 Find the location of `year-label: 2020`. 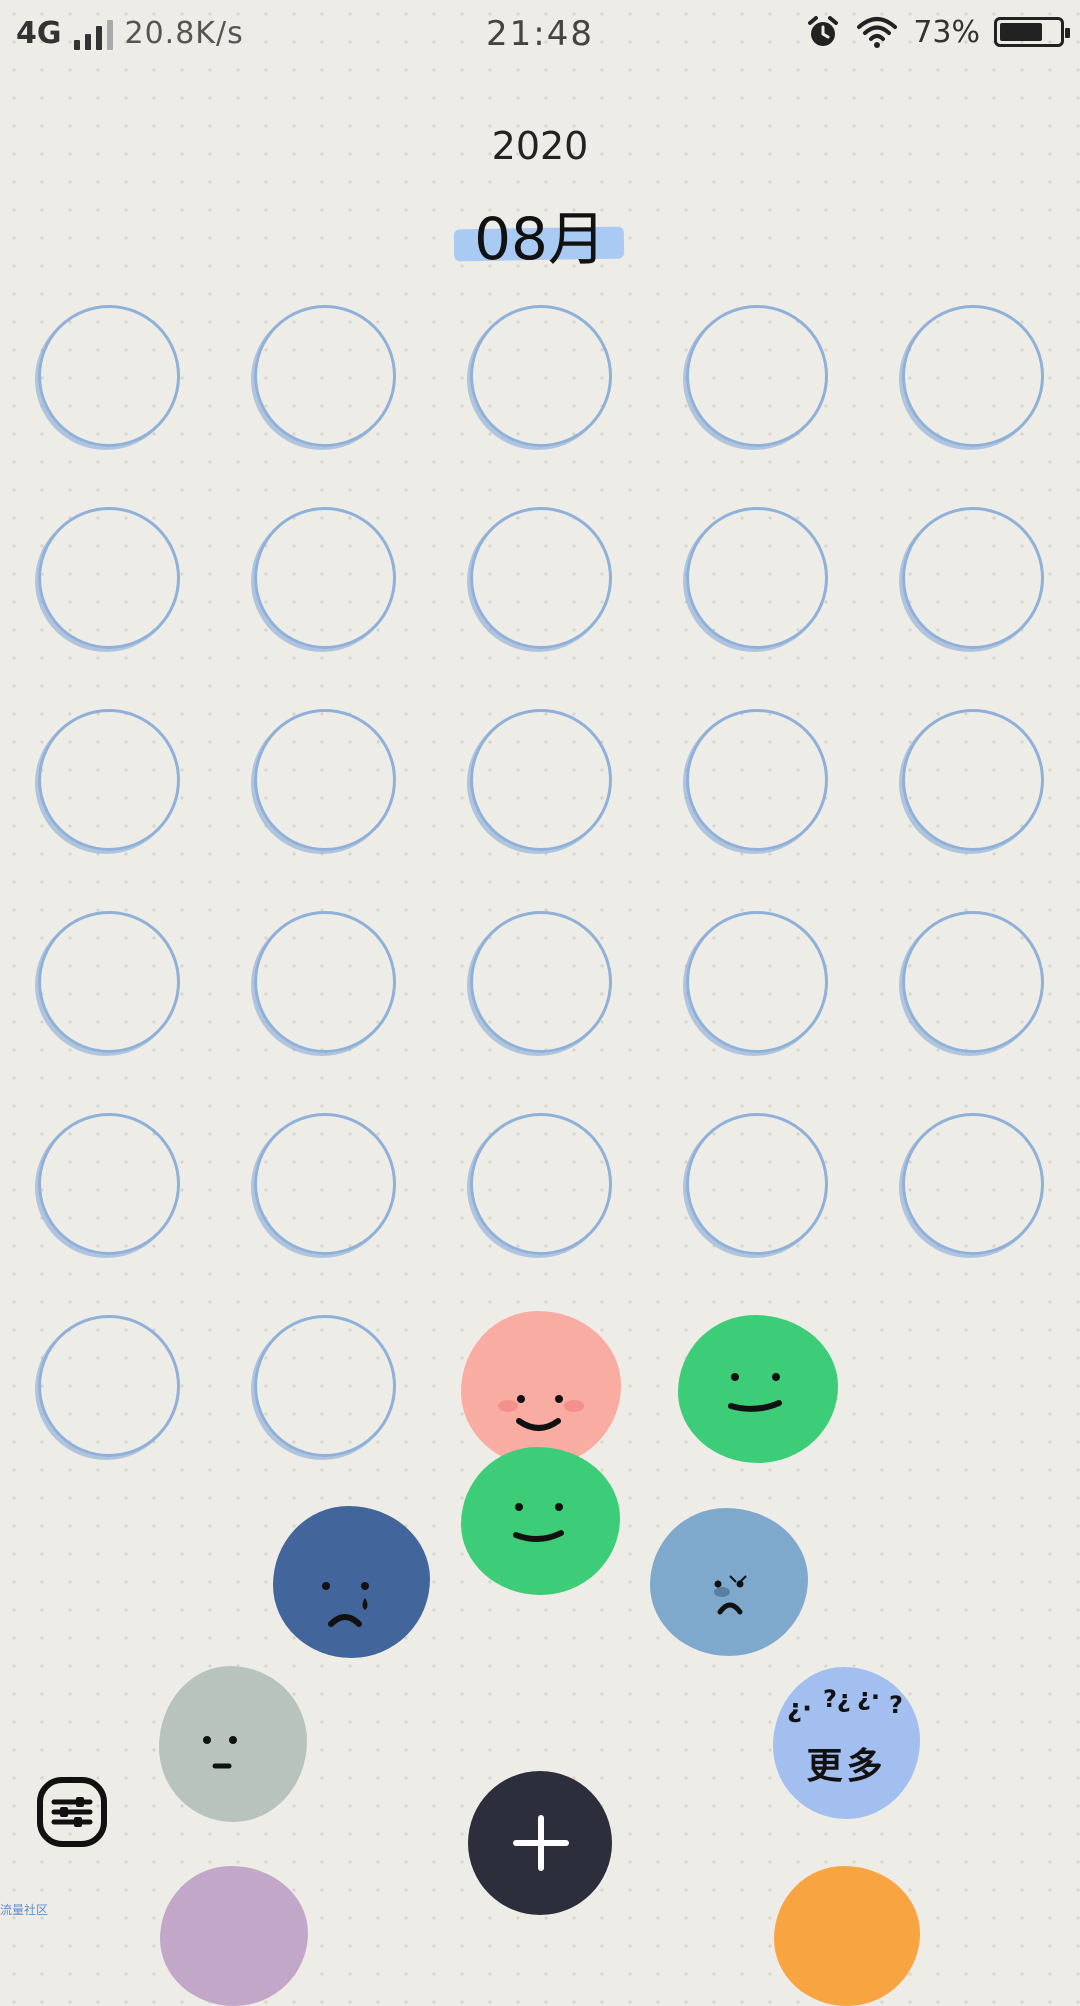

year-label: 2020 is located at coordinates (540, 146).